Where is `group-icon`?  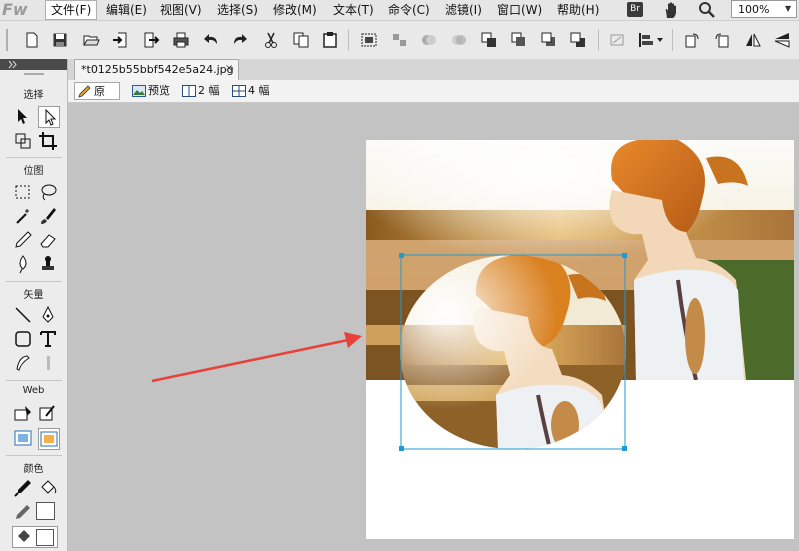 group-icon is located at coordinates (369, 40).